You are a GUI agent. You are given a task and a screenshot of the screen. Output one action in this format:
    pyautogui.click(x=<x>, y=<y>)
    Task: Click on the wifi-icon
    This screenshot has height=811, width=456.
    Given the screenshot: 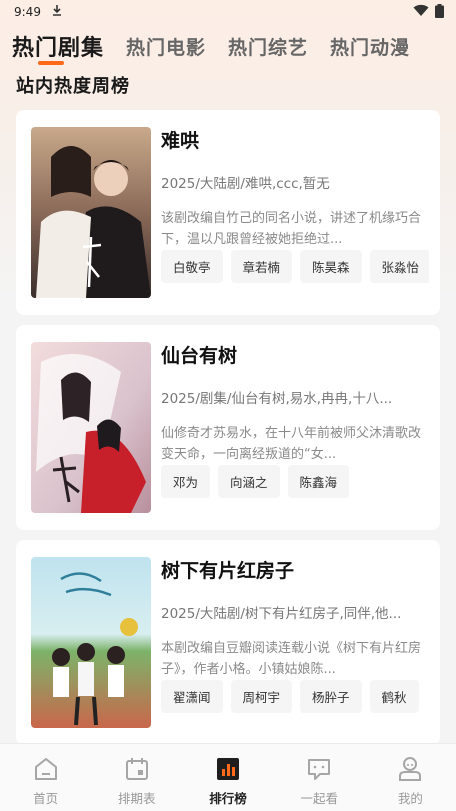 What is the action you would take?
    pyautogui.click(x=421, y=12)
    